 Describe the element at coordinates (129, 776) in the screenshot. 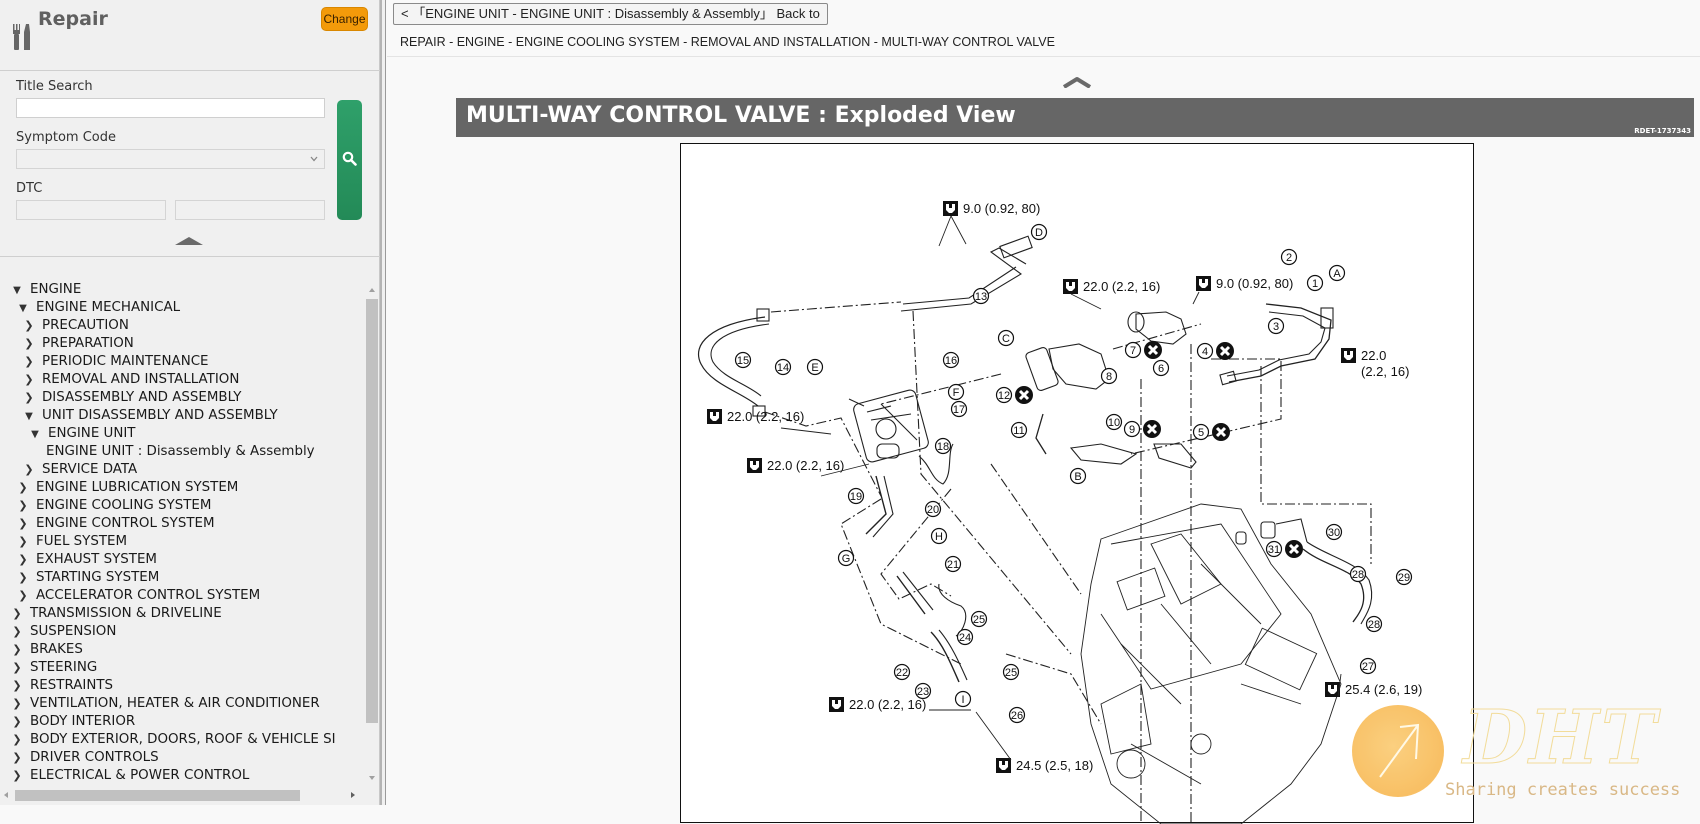

I see `tree-item: ❯ ELECTRICAL & POWER CONTROL` at that location.